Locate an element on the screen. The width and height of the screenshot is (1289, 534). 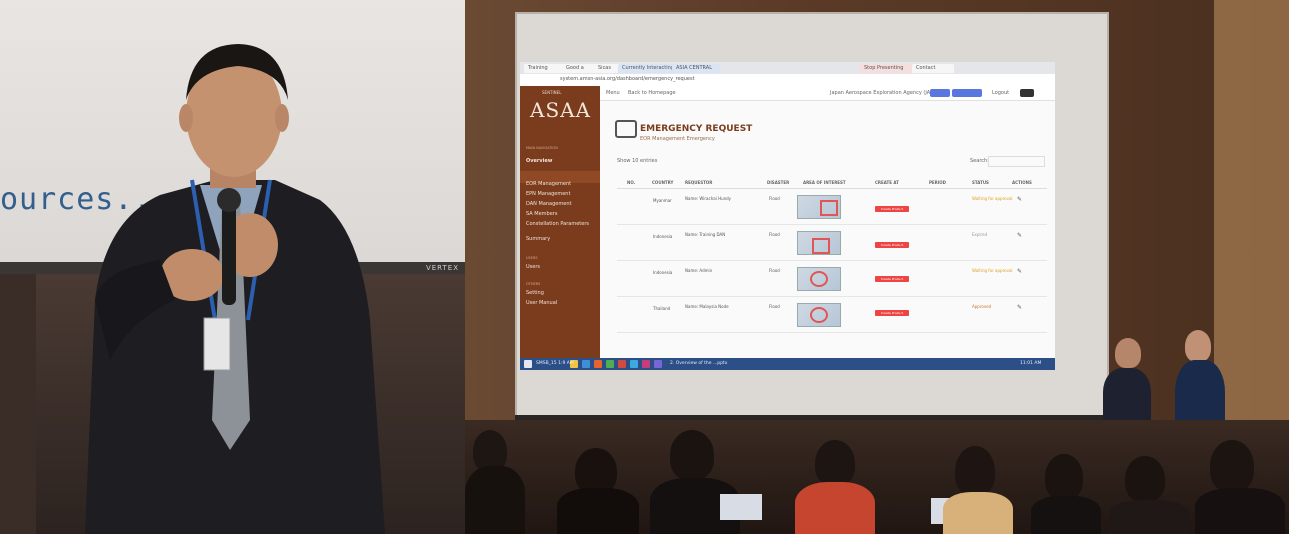
country-cell: Myanmar is located at coordinates (662, 200).